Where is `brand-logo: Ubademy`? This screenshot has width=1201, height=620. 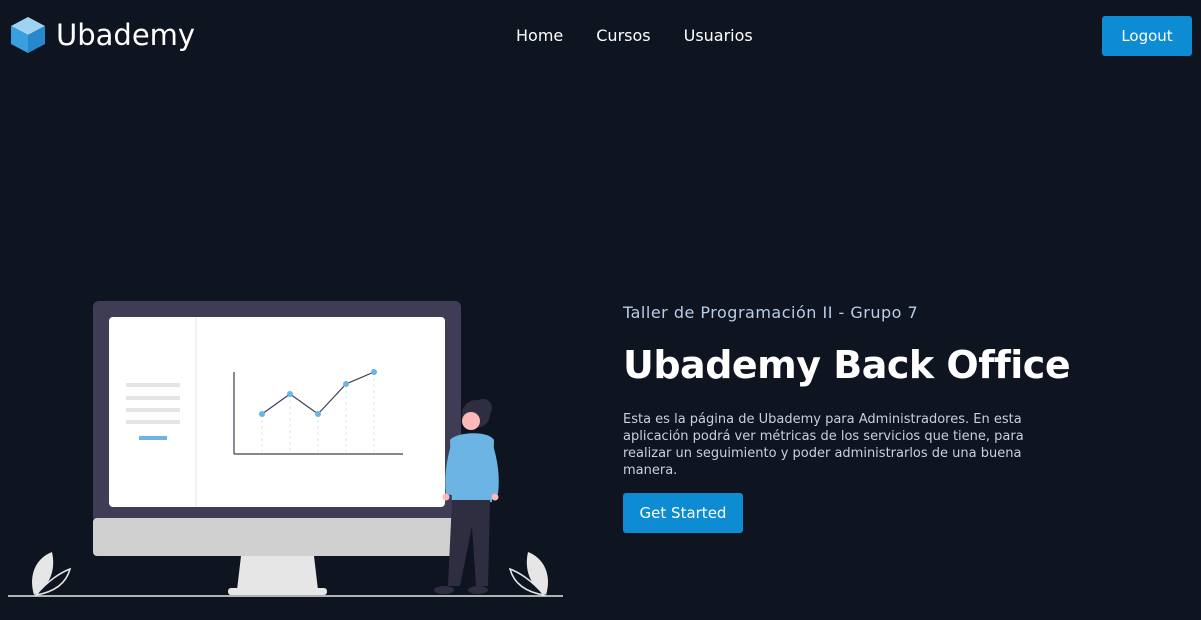 brand-logo: Ubademy is located at coordinates (102, 35).